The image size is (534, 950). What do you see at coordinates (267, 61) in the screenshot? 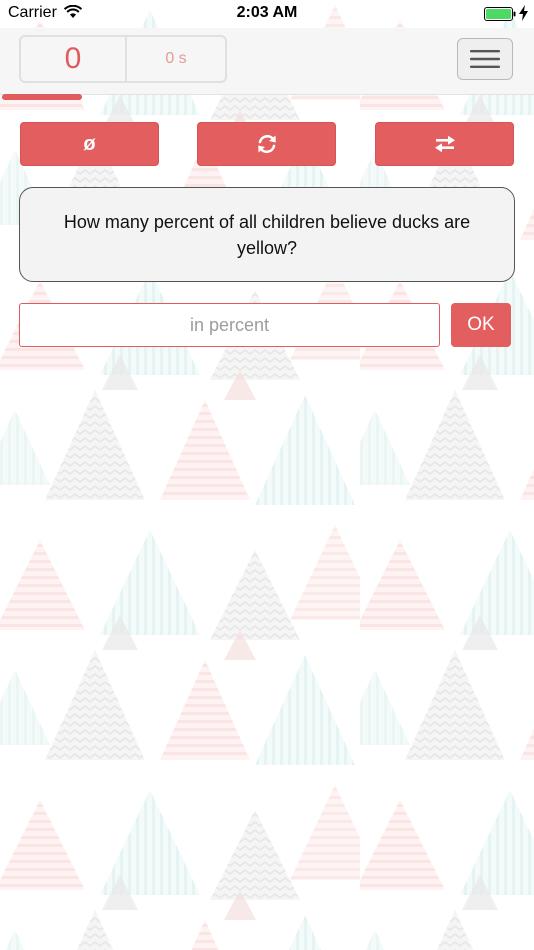
I see `game-header: 0 0 s` at bounding box center [267, 61].